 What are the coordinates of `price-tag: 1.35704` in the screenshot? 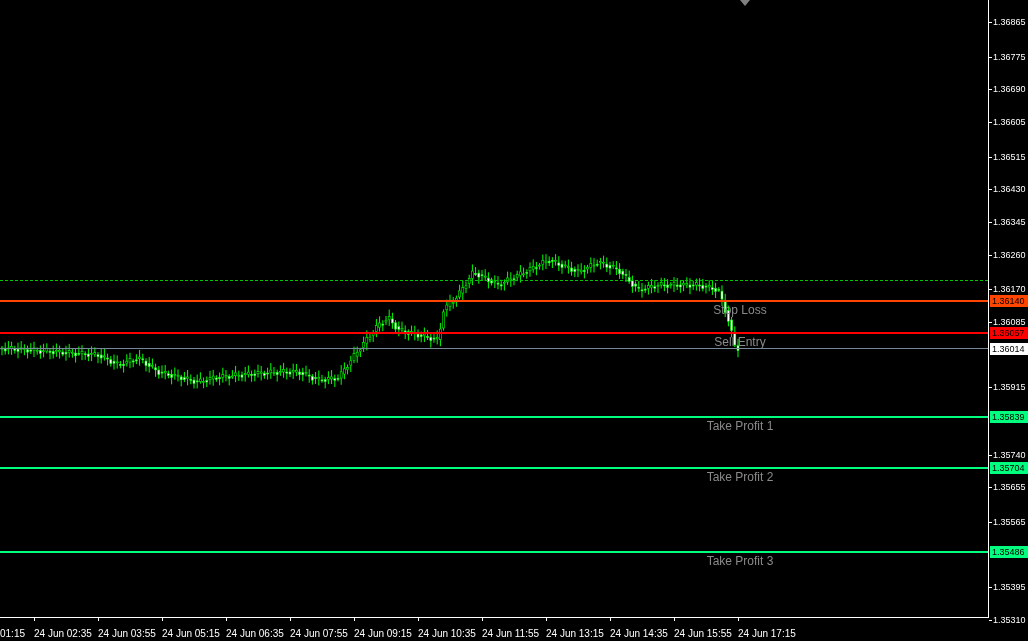 It's located at (1009, 468).